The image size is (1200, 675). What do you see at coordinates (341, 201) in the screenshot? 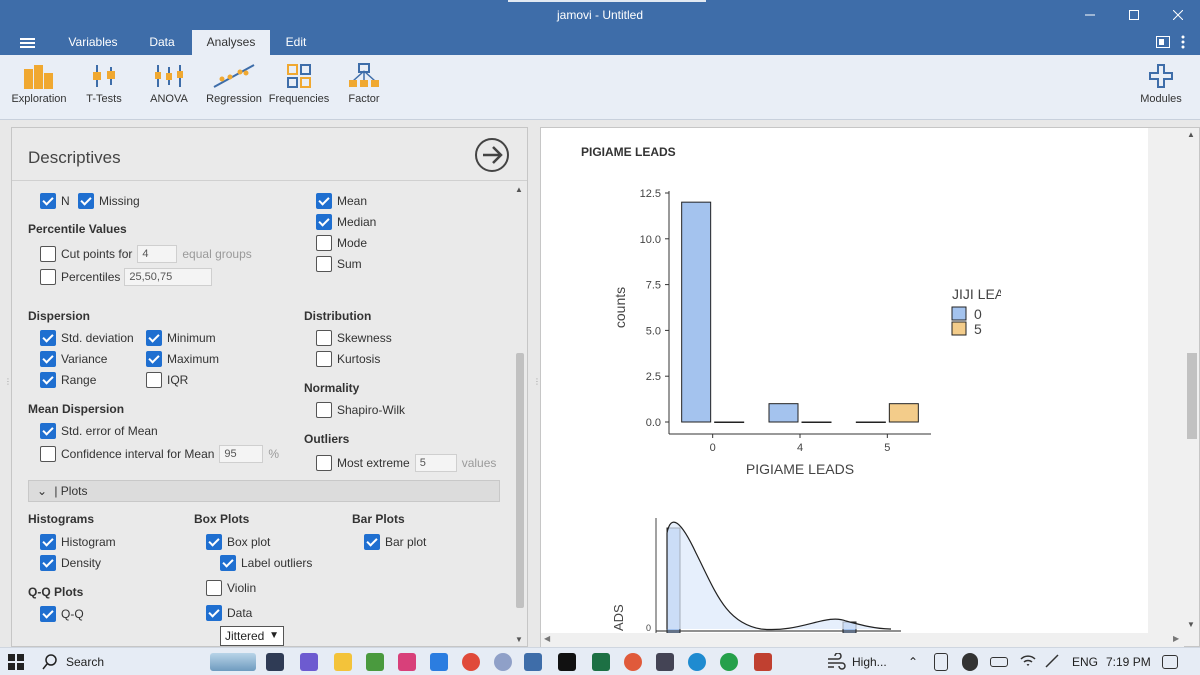
I see `mean-checkbox: Mean` at bounding box center [341, 201].